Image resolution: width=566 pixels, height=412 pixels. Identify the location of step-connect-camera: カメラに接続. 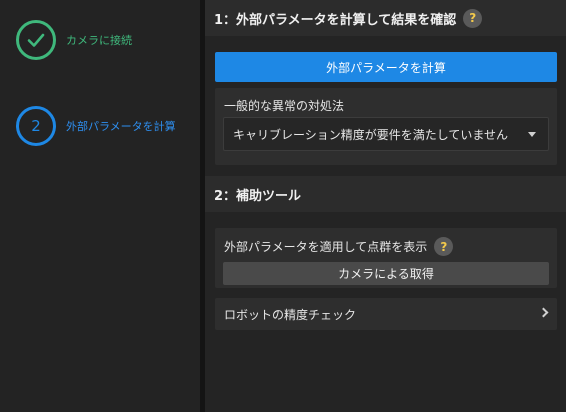
(74, 40).